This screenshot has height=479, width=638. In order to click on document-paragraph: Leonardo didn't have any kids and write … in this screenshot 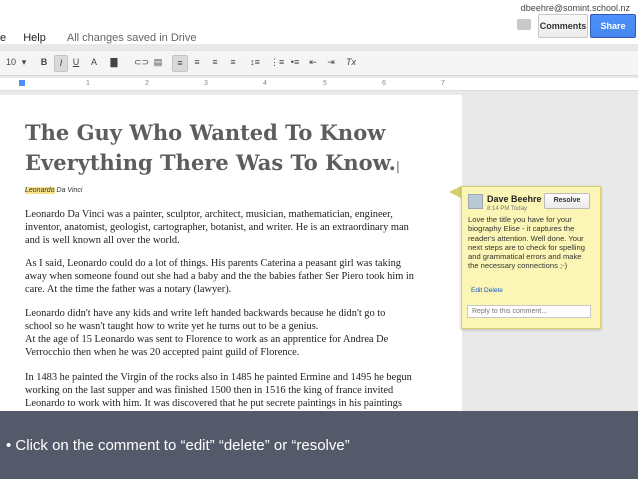, I will do `click(220, 320)`.